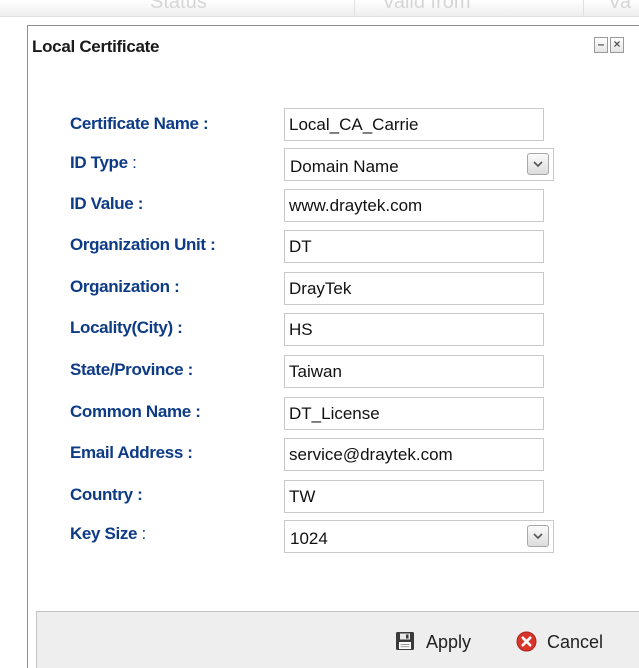  What do you see at coordinates (414, 329) in the screenshot?
I see `locality-input: HS` at bounding box center [414, 329].